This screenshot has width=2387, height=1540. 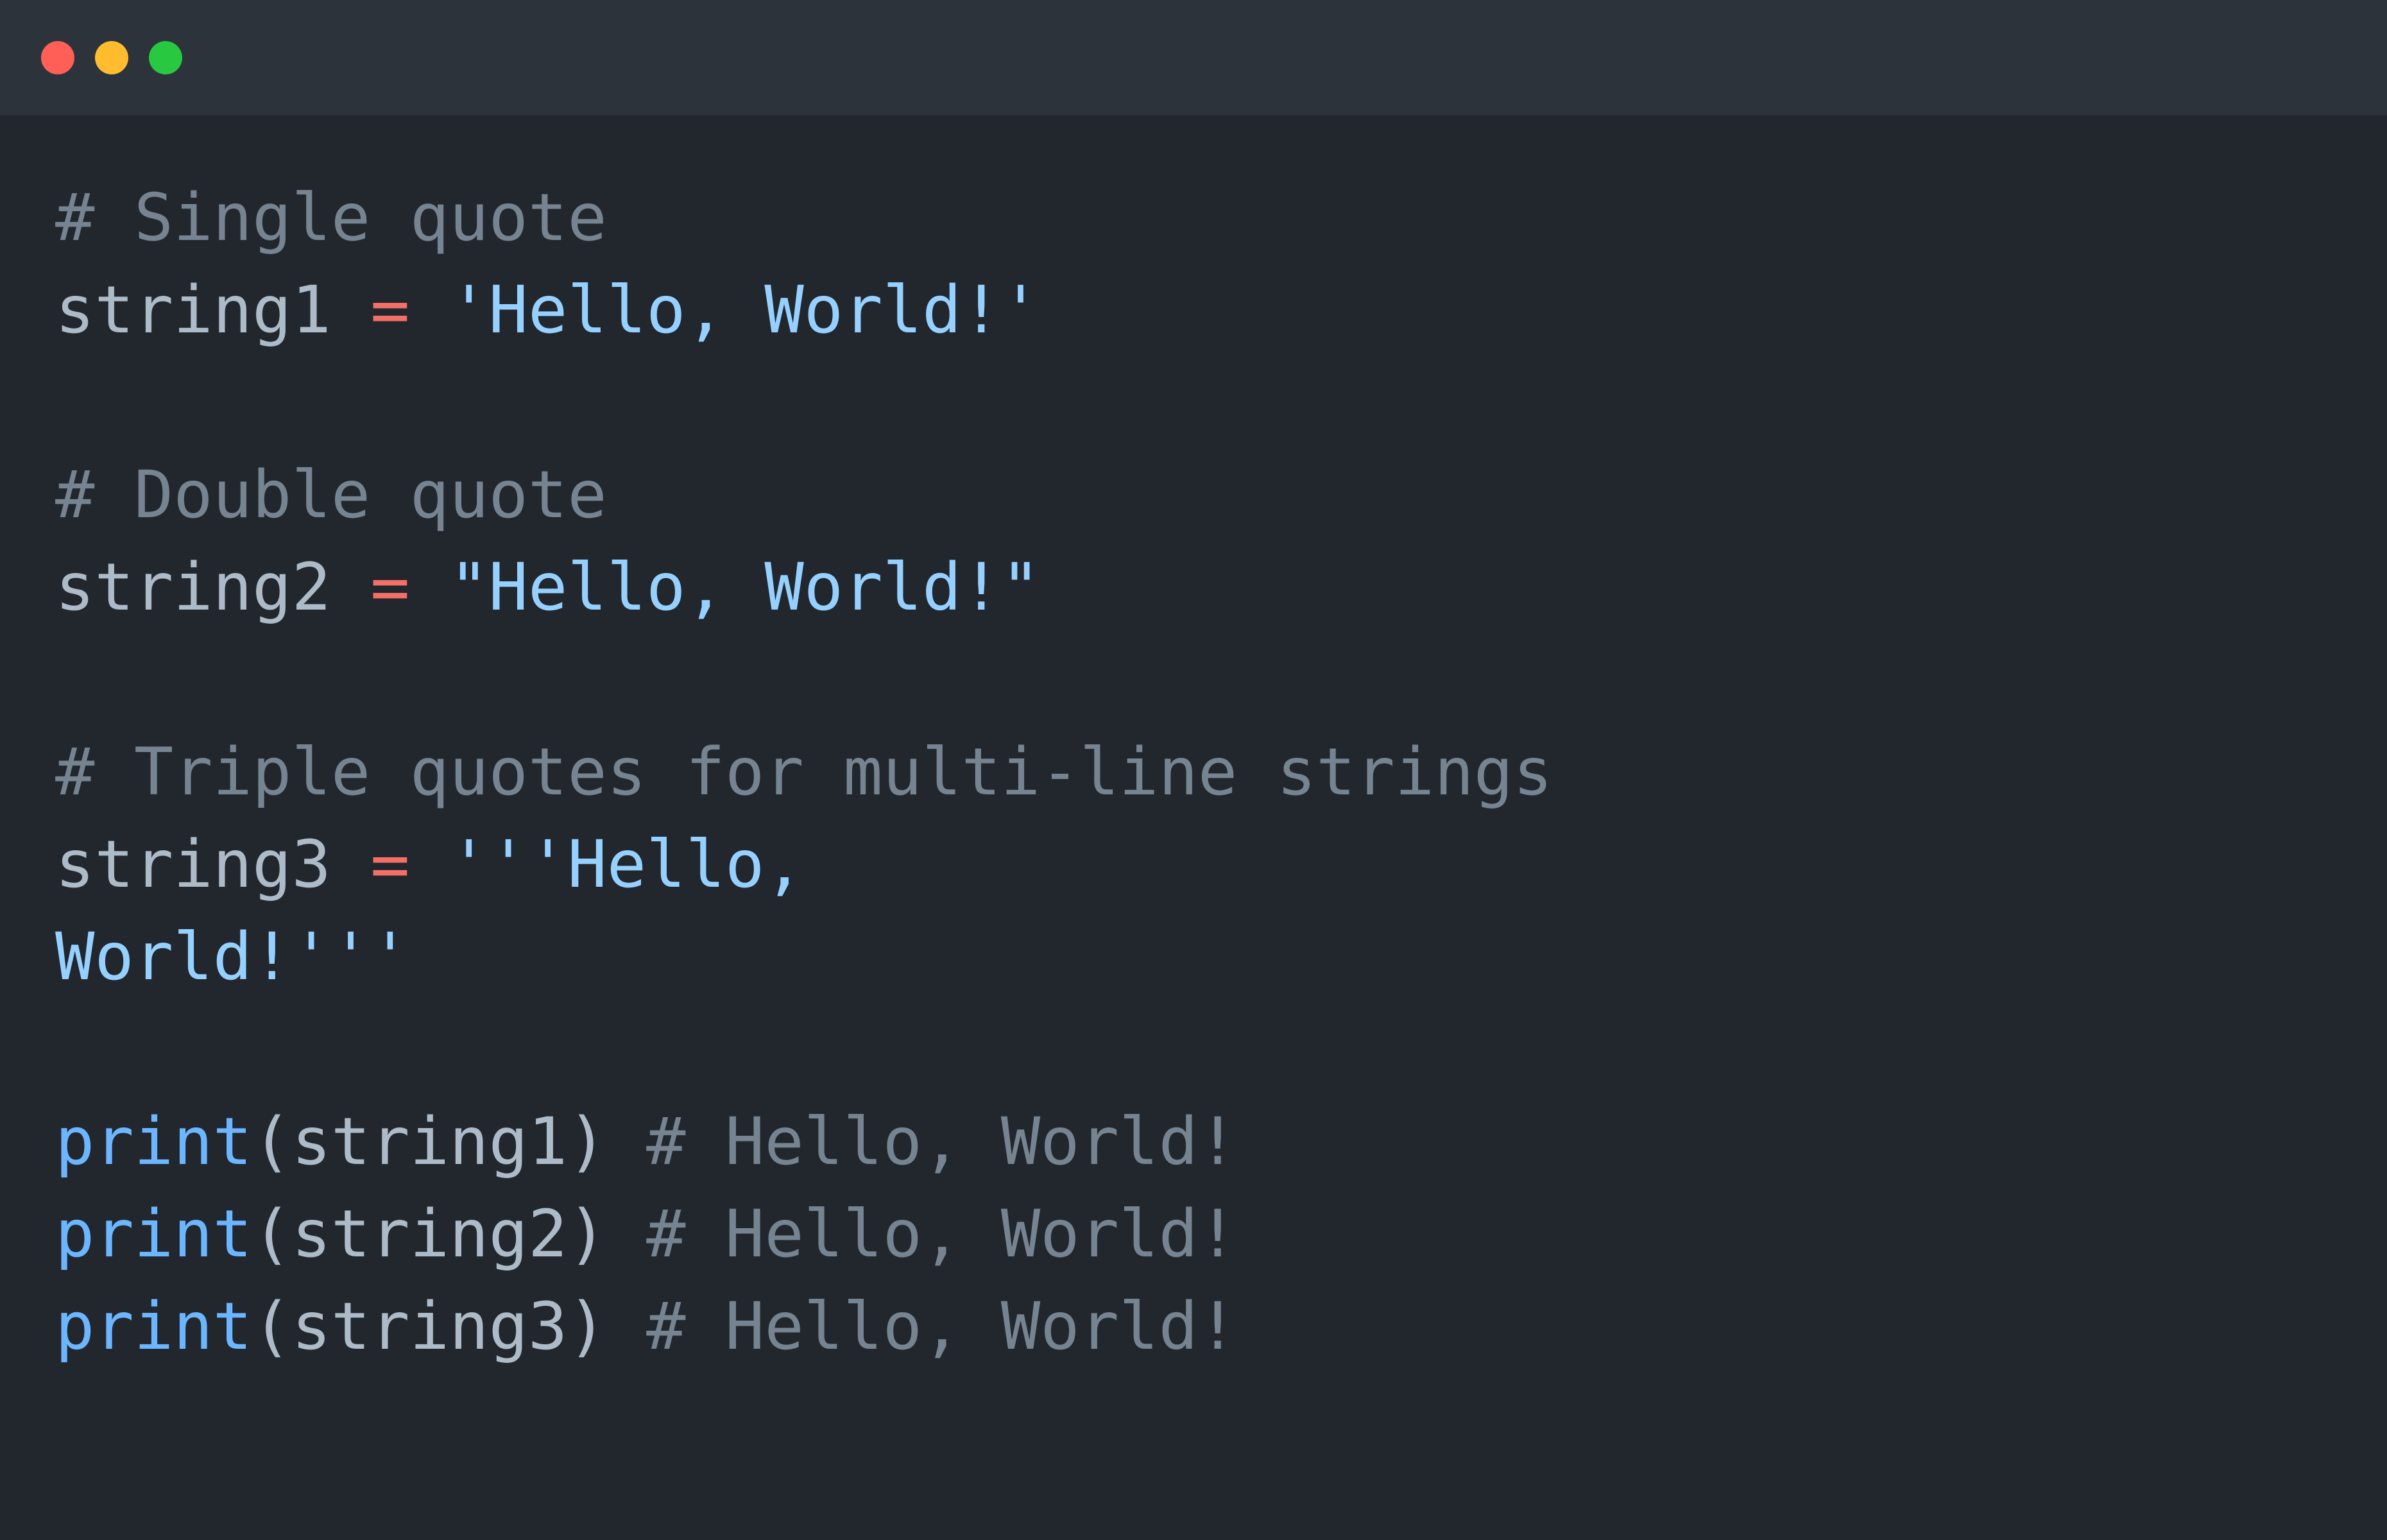 What do you see at coordinates (213, 864) in the screenshot?
I see `code-token-plain: string3` at bounding box center [213, 864].